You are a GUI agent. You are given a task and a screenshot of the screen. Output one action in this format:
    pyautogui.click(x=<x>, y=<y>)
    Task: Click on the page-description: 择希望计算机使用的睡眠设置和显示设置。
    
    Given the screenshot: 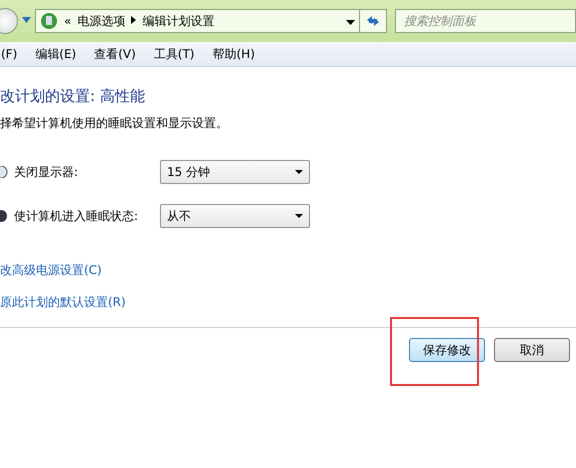 What is the action you would take?
    pyautogui.click(x=114, y=123)
    